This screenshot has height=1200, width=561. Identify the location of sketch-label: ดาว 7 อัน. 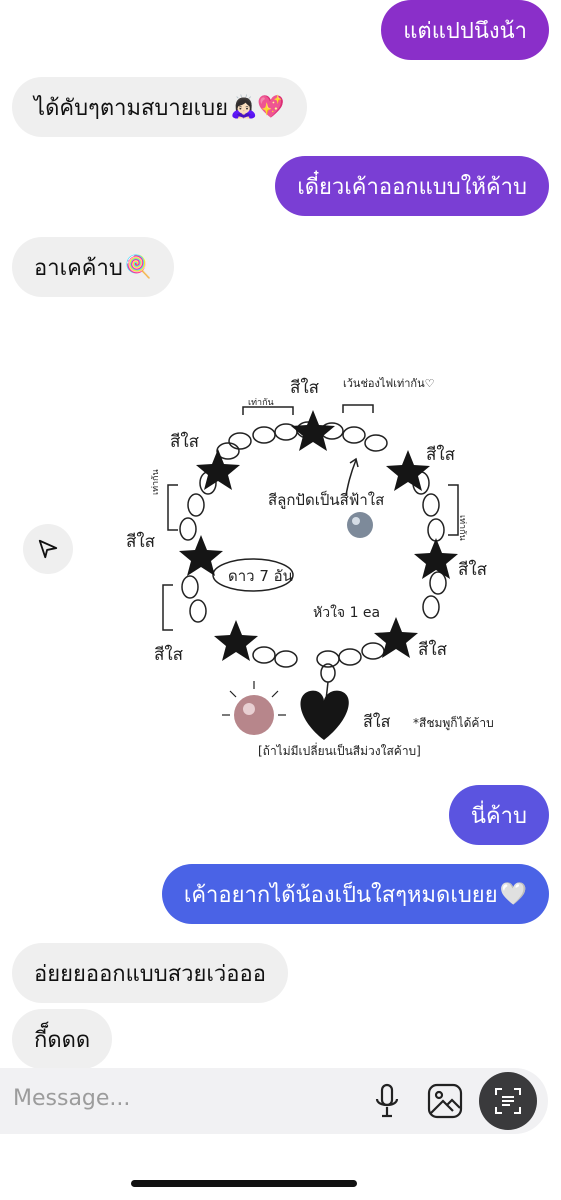
(260, 576).